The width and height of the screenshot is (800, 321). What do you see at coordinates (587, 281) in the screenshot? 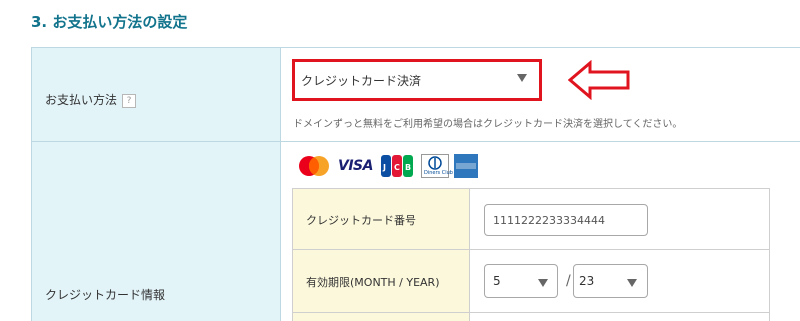
I see `expiry-year-value: 23` at bounding box center [587, 281].